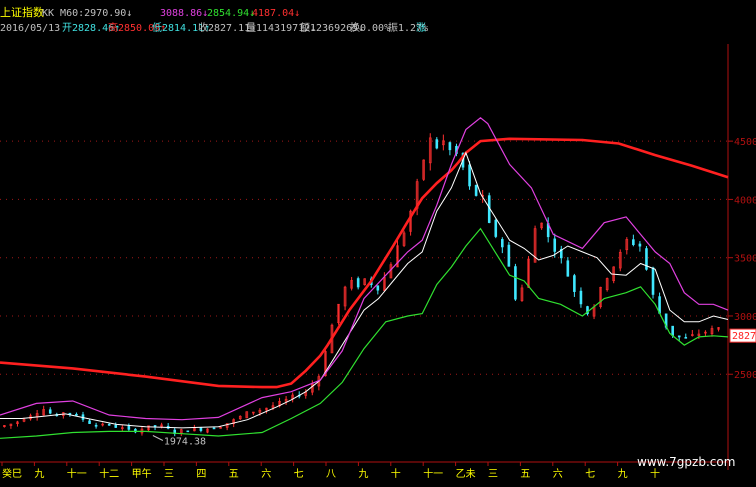 The width and height of the screenshot is (756, 487). I want to click on min-annotation-label: 1974.38, so click(185, 442).